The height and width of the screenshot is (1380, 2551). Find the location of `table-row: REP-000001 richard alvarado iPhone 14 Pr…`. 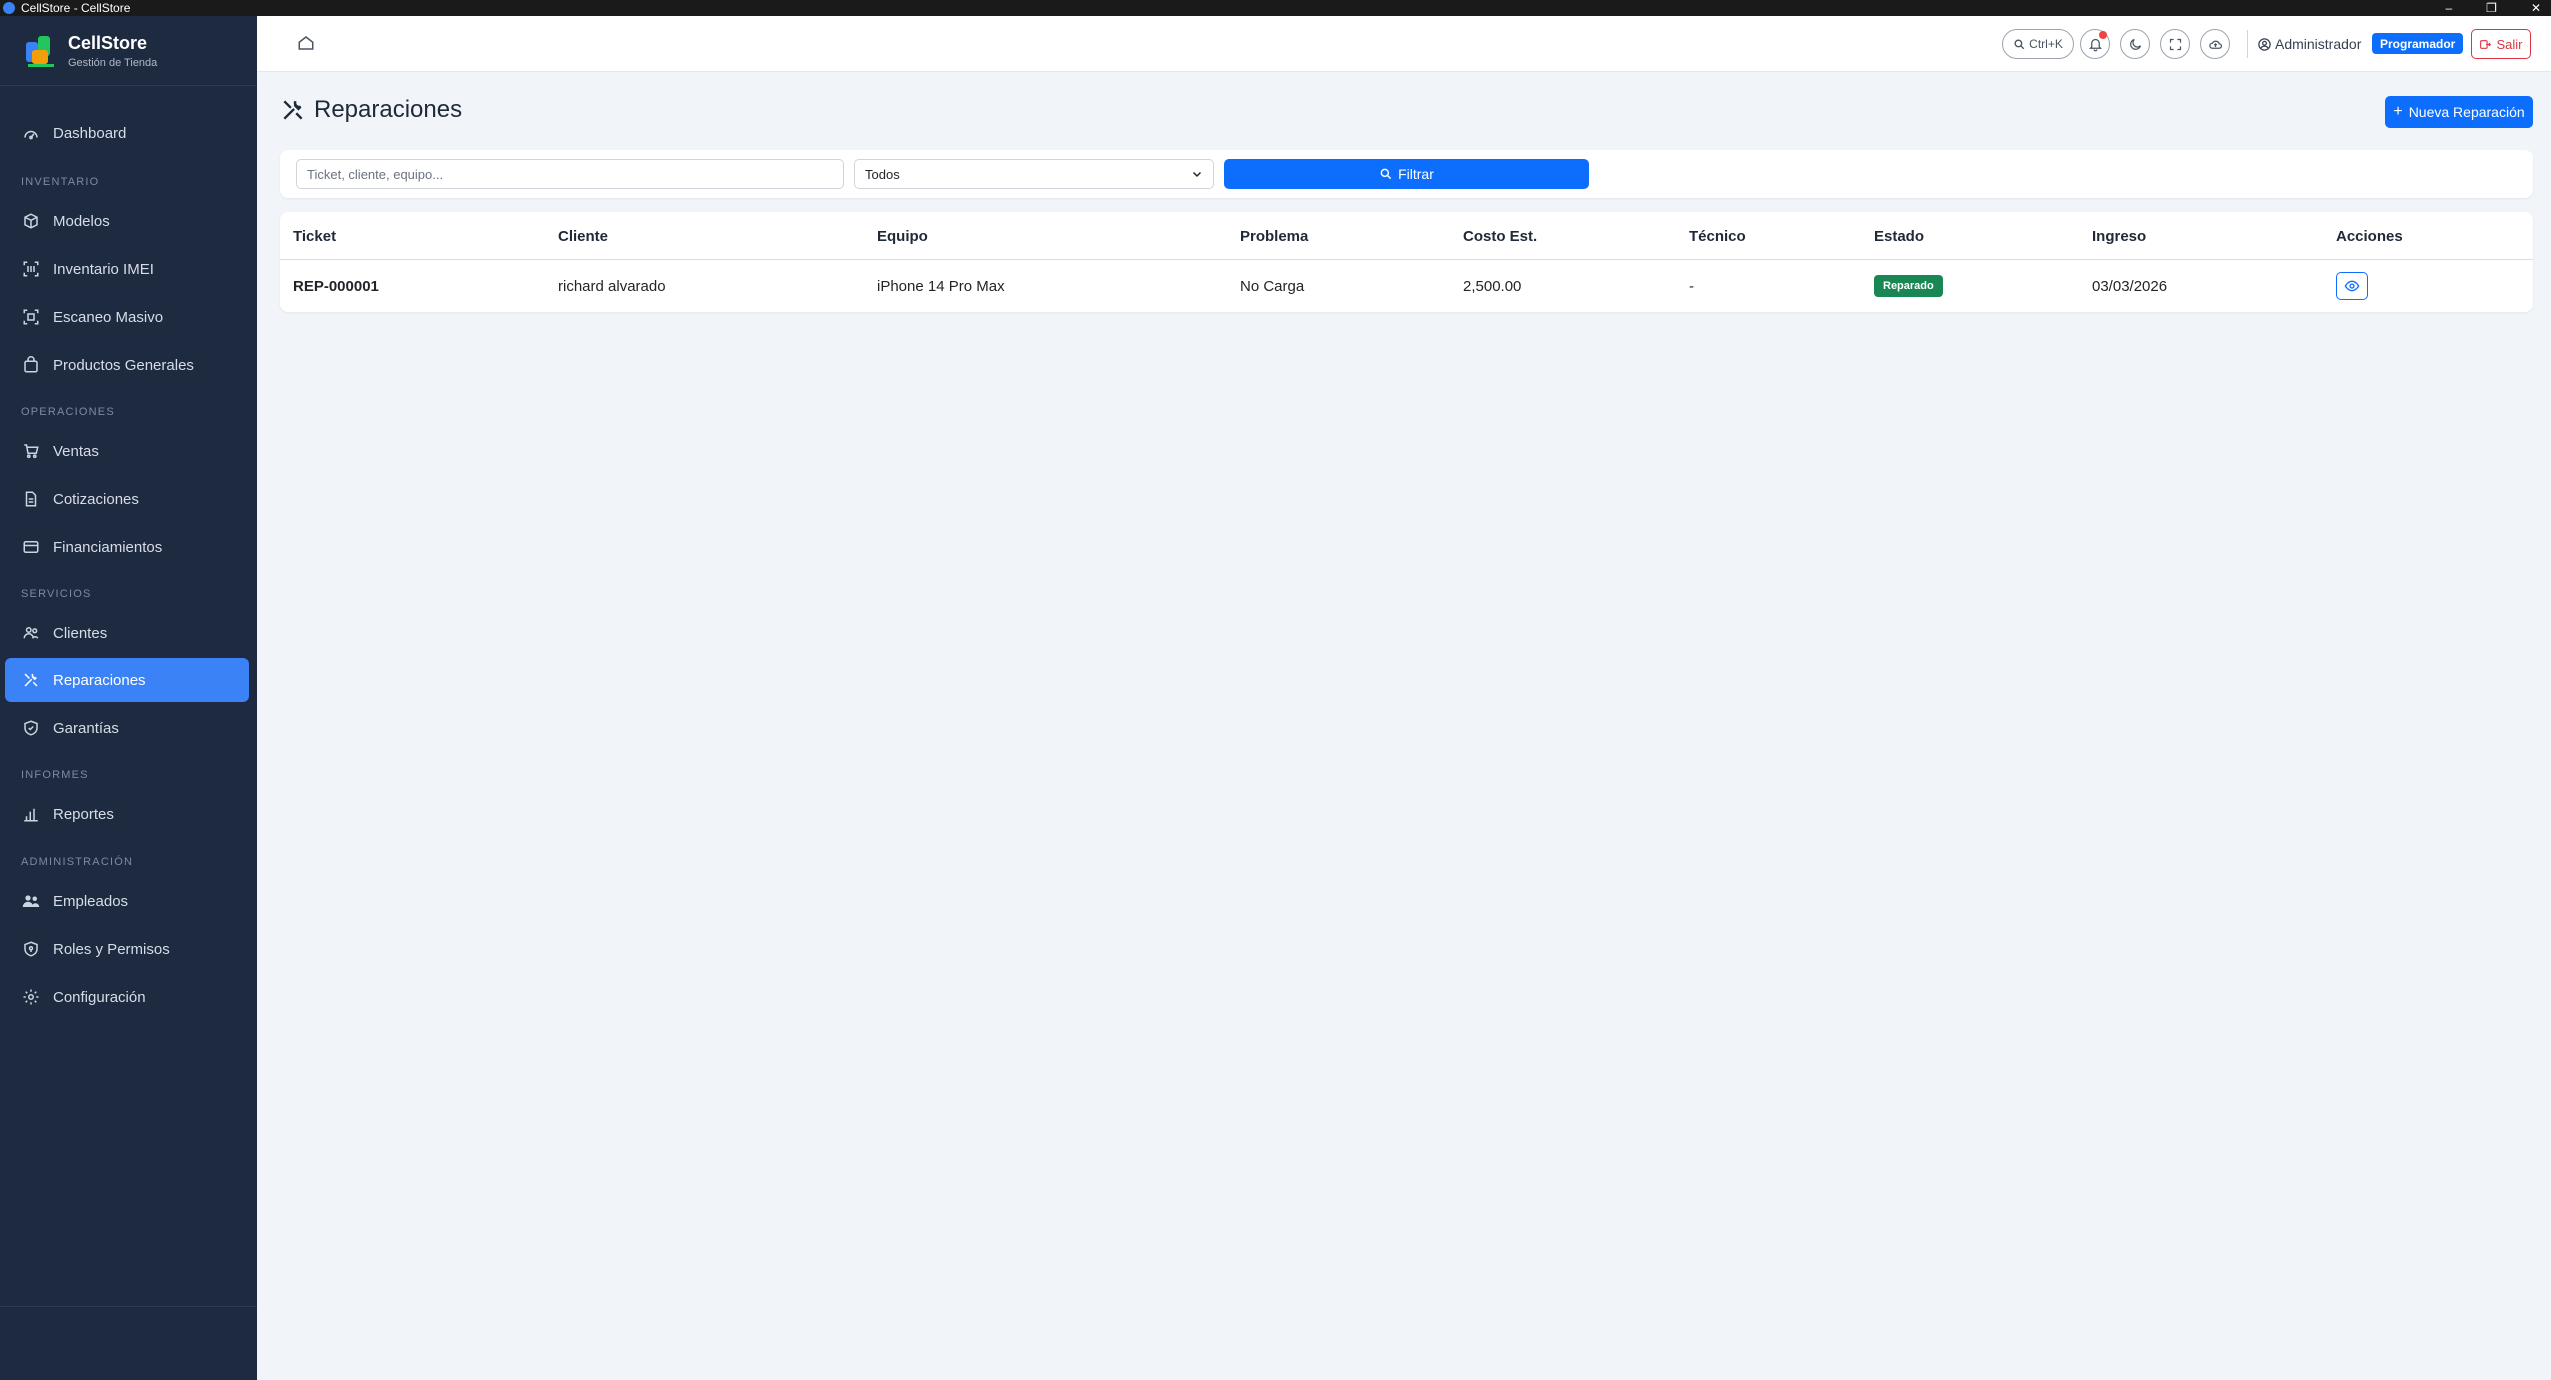

table-row: REP-000001 richard alvarado iPhone 14 Pr… is located at coordinates (1406, 286).